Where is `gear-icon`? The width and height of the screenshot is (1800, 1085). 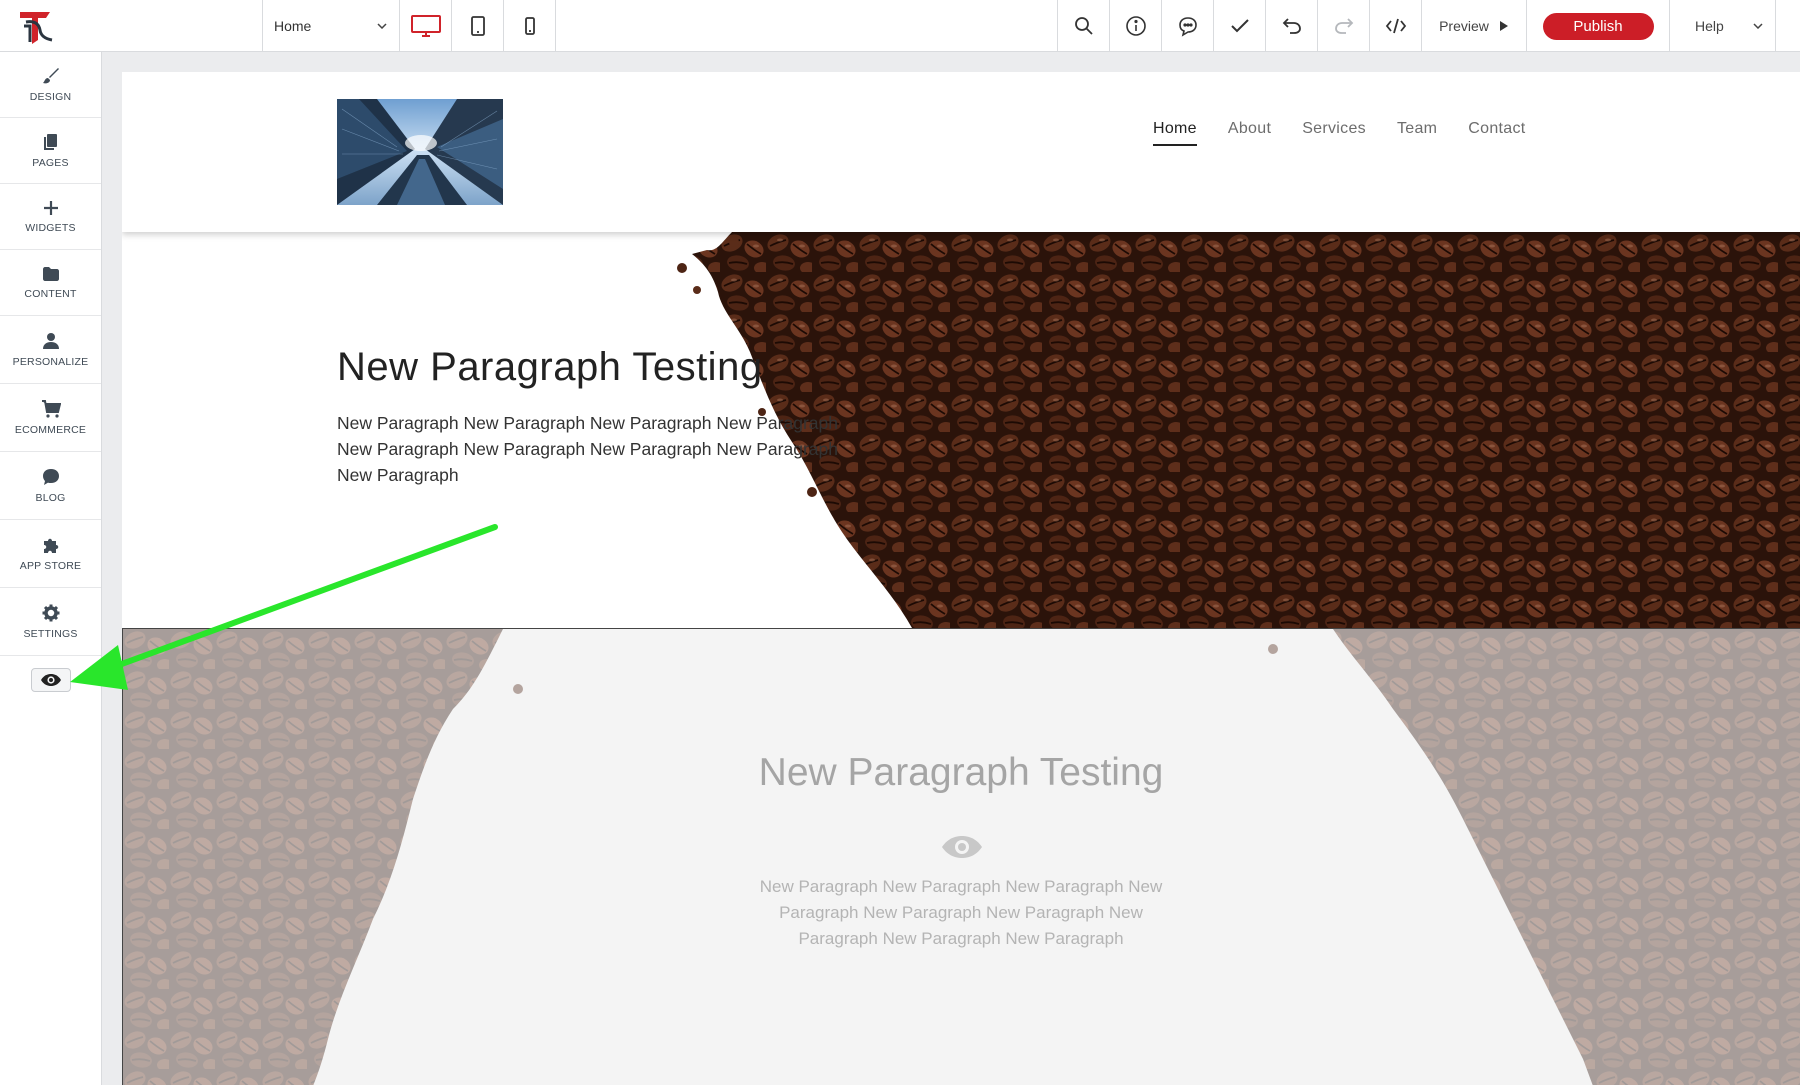
gear-icon is located at coordinates (50, 612).